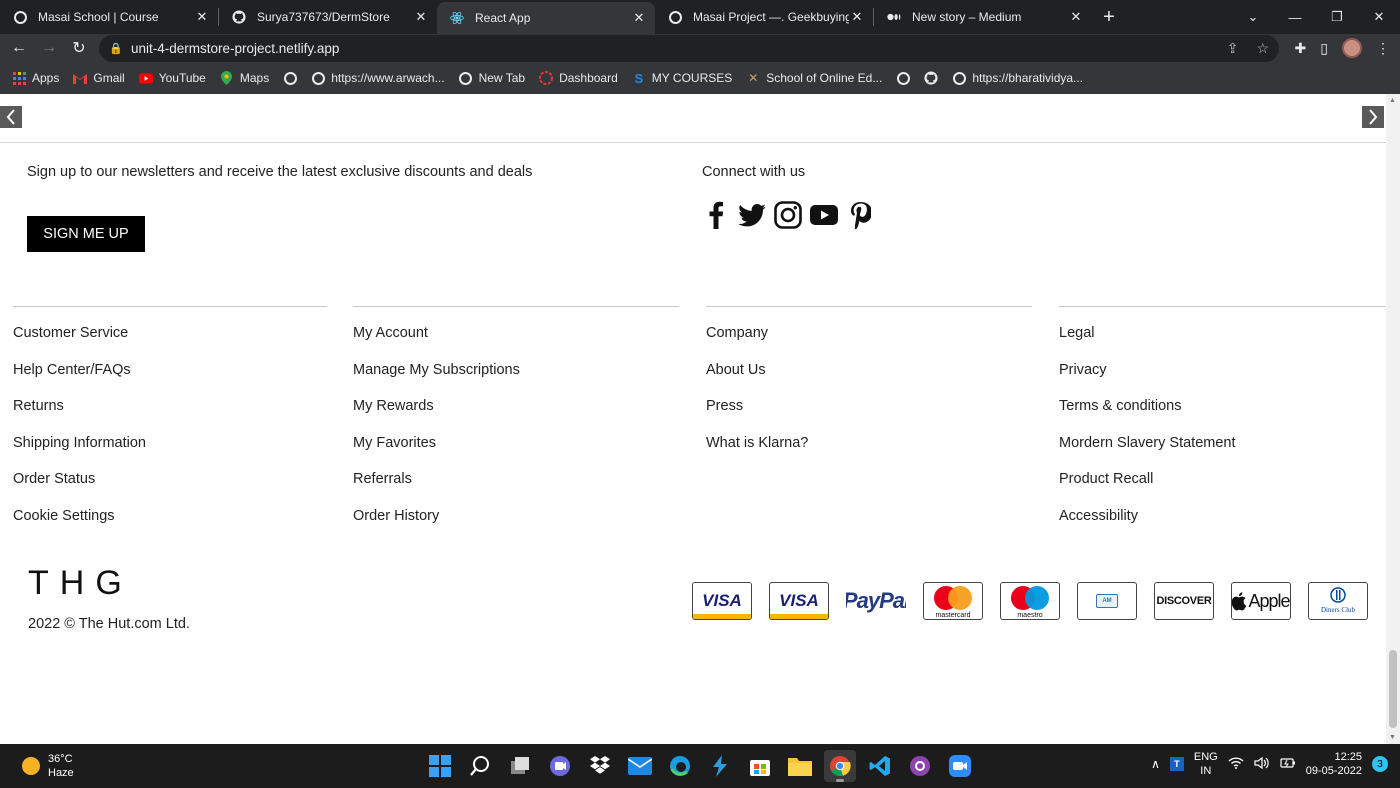 The height and width of the screenshot is (788, 1400). Describe the element at coordinates (244, 78) in the screenshot. I see `bookmark-maps: Maps` at that location.